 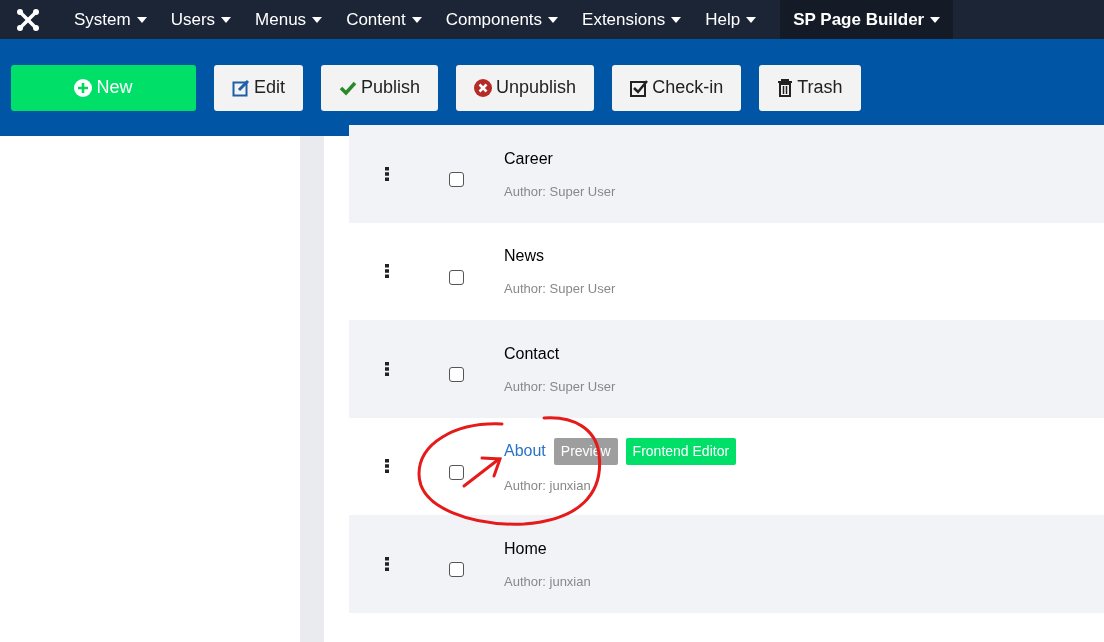 What do you see at coordinates (525, 451) in the screenshot?
I see `page-title-link: About` at bounding box center [525, 451].